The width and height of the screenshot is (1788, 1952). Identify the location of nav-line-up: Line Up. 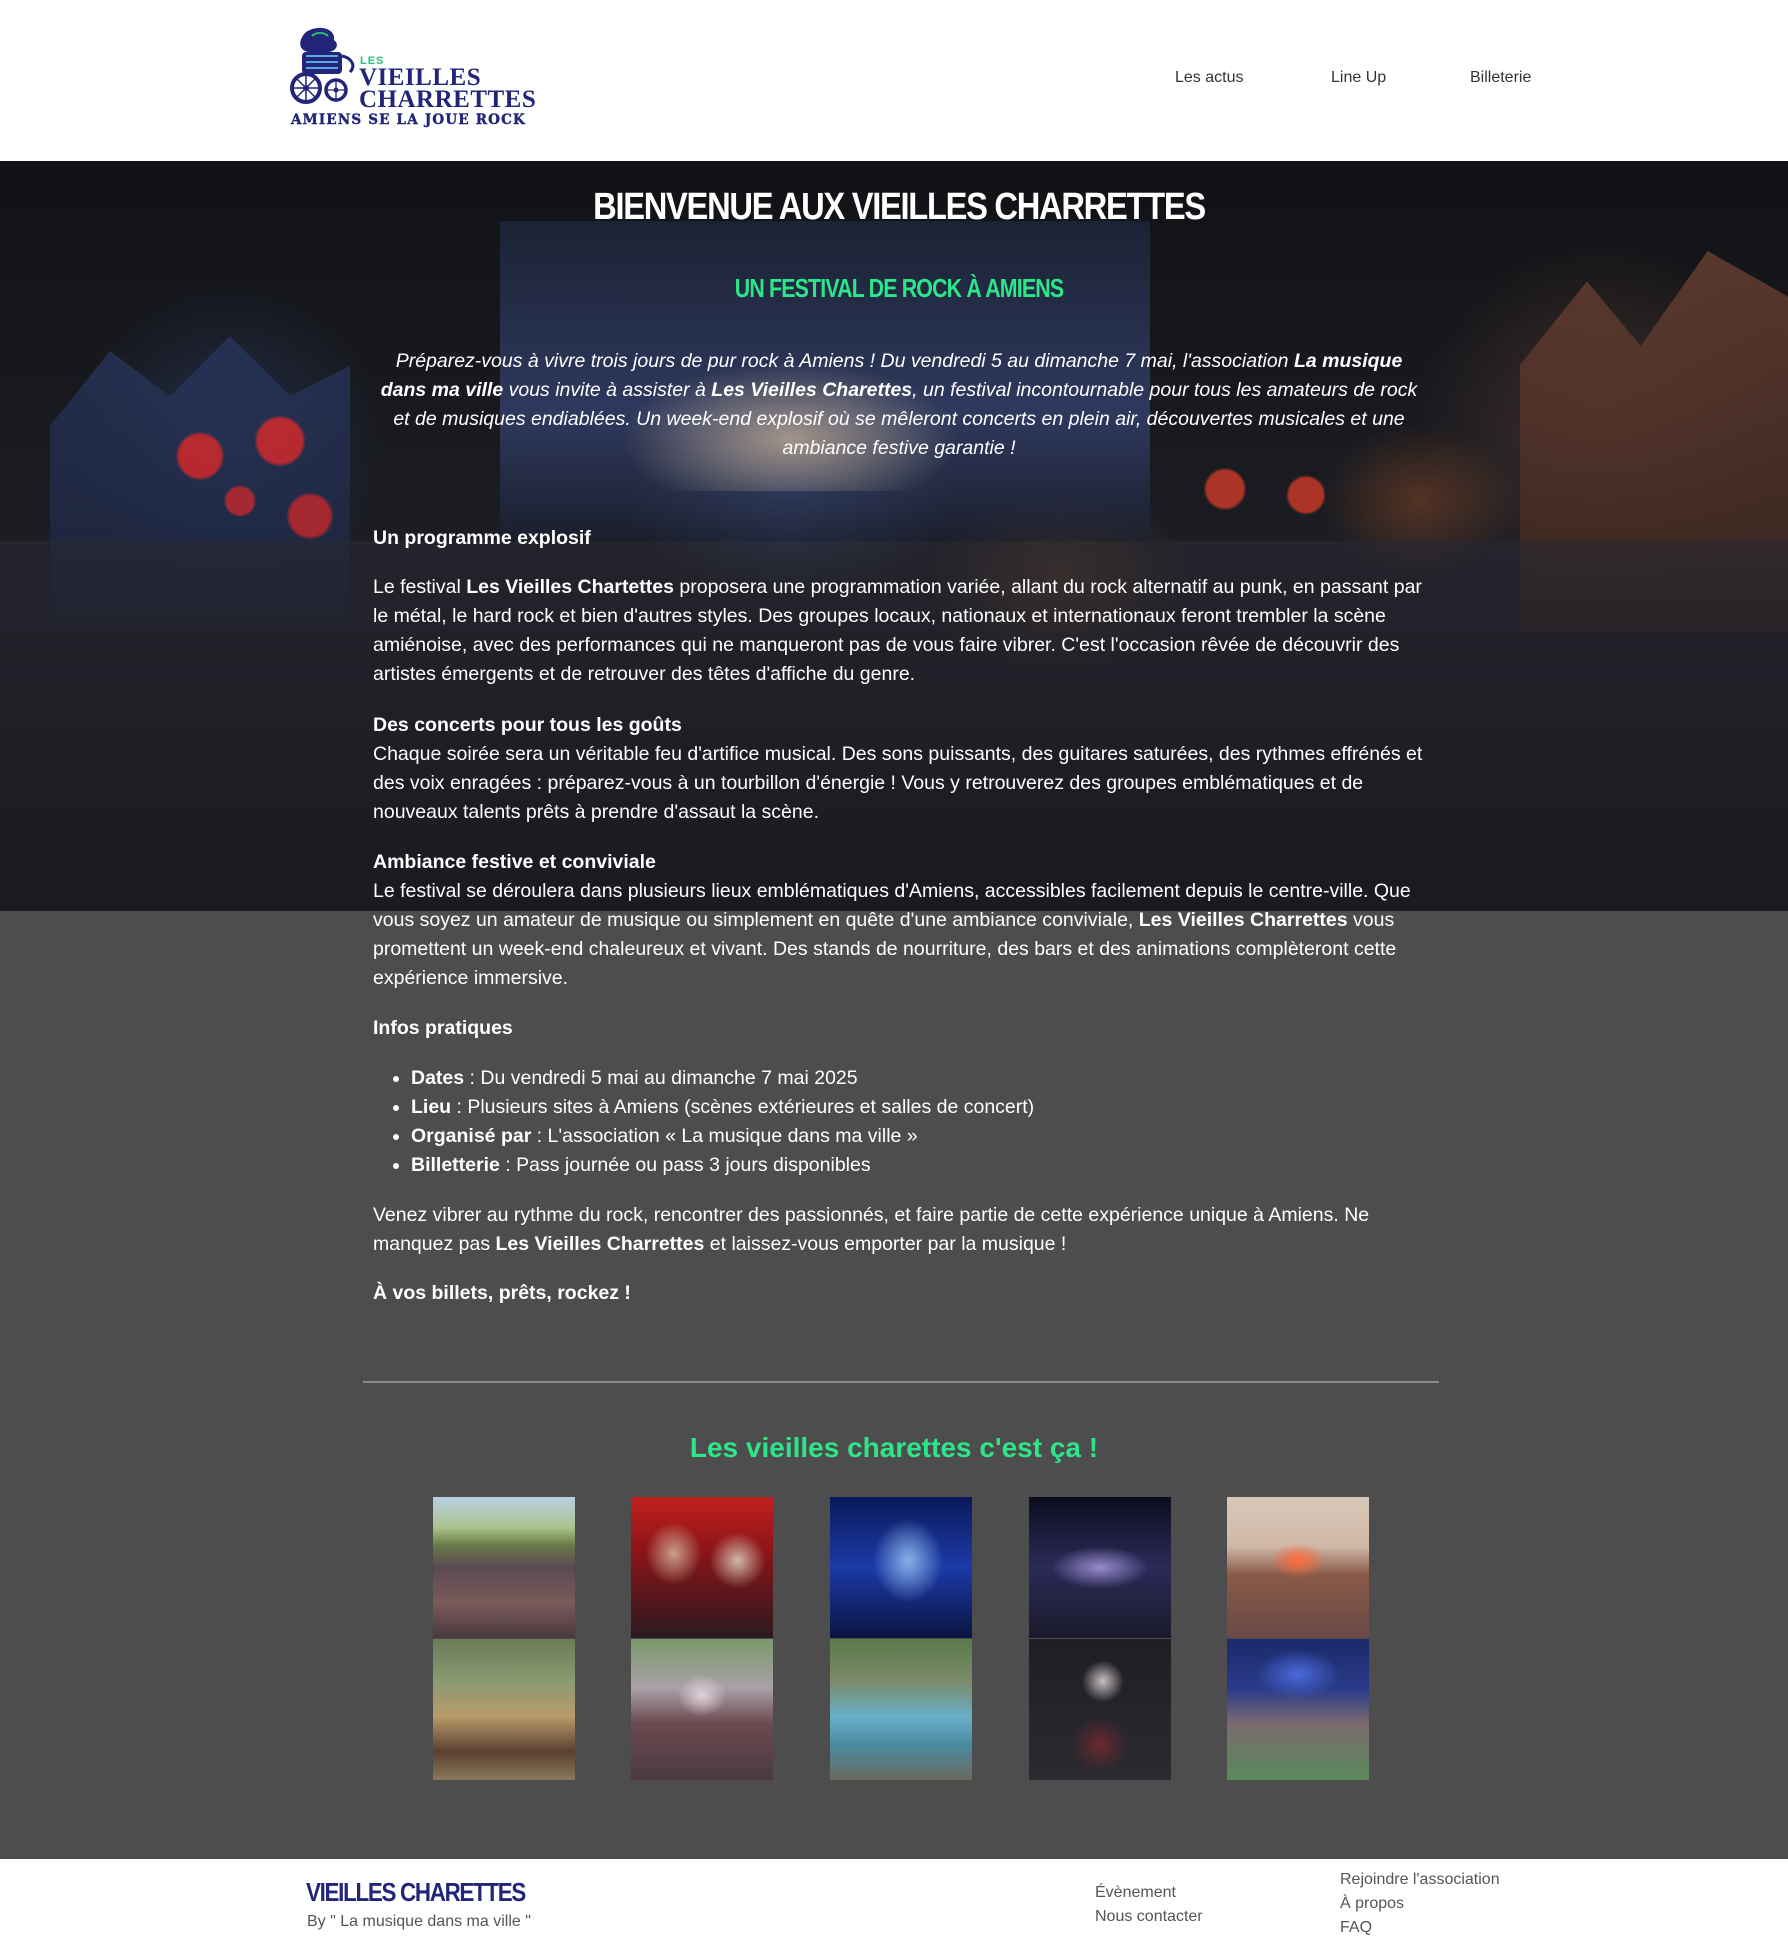
(1358, 78).